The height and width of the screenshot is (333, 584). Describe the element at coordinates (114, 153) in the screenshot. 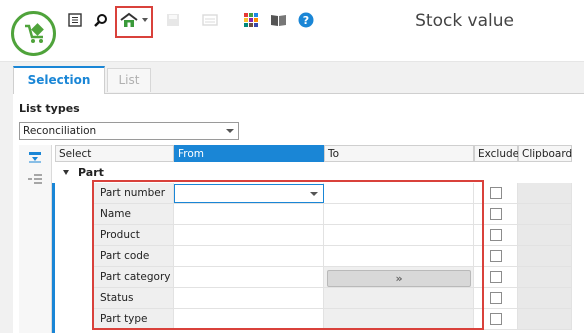

I see `column-header-select: Select` at that location.